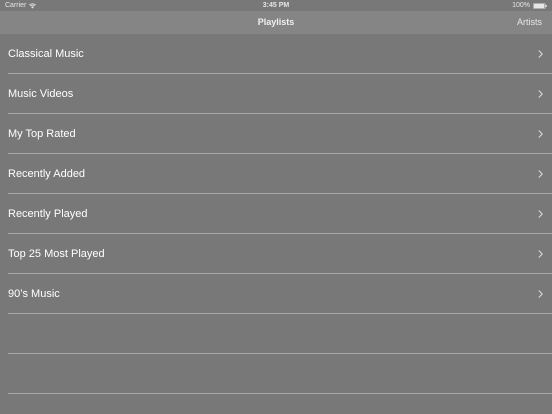 This screenshot has width=552, height=414. I want to click on battery-percent: 100%, so click(521, 5).